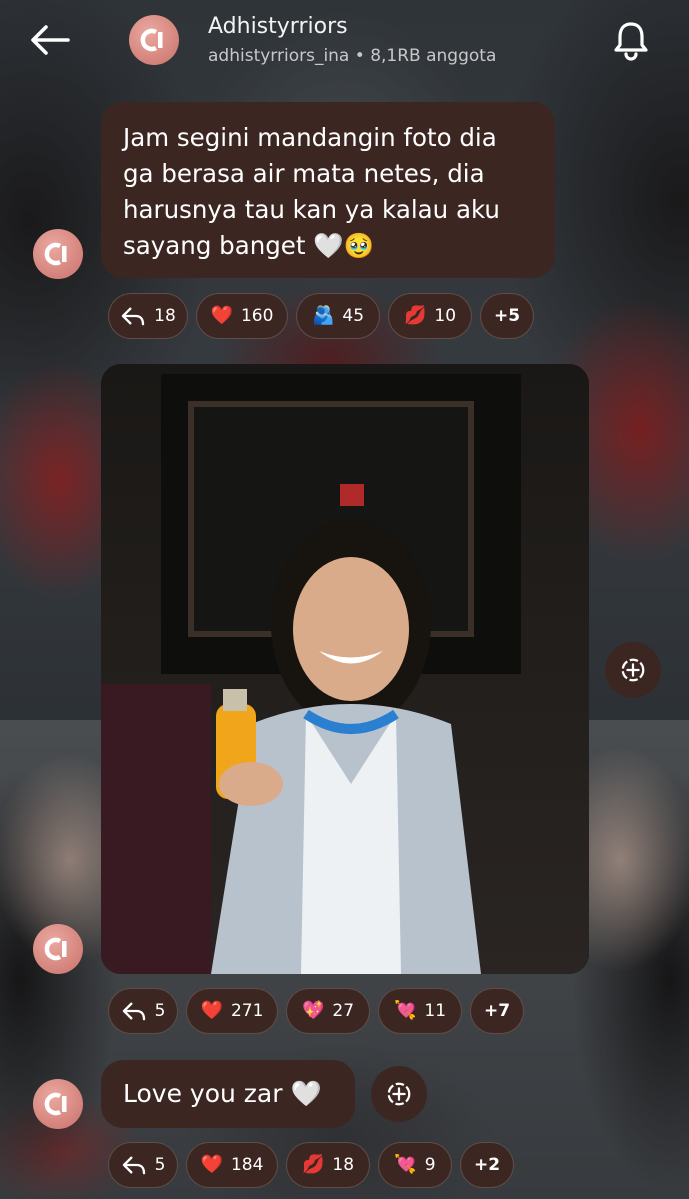 The width and height of the screenshot is (689, 1199). I want to click on group-meta: adhistyrriors_ina • 8,1RB anggota, so click(352, 56).